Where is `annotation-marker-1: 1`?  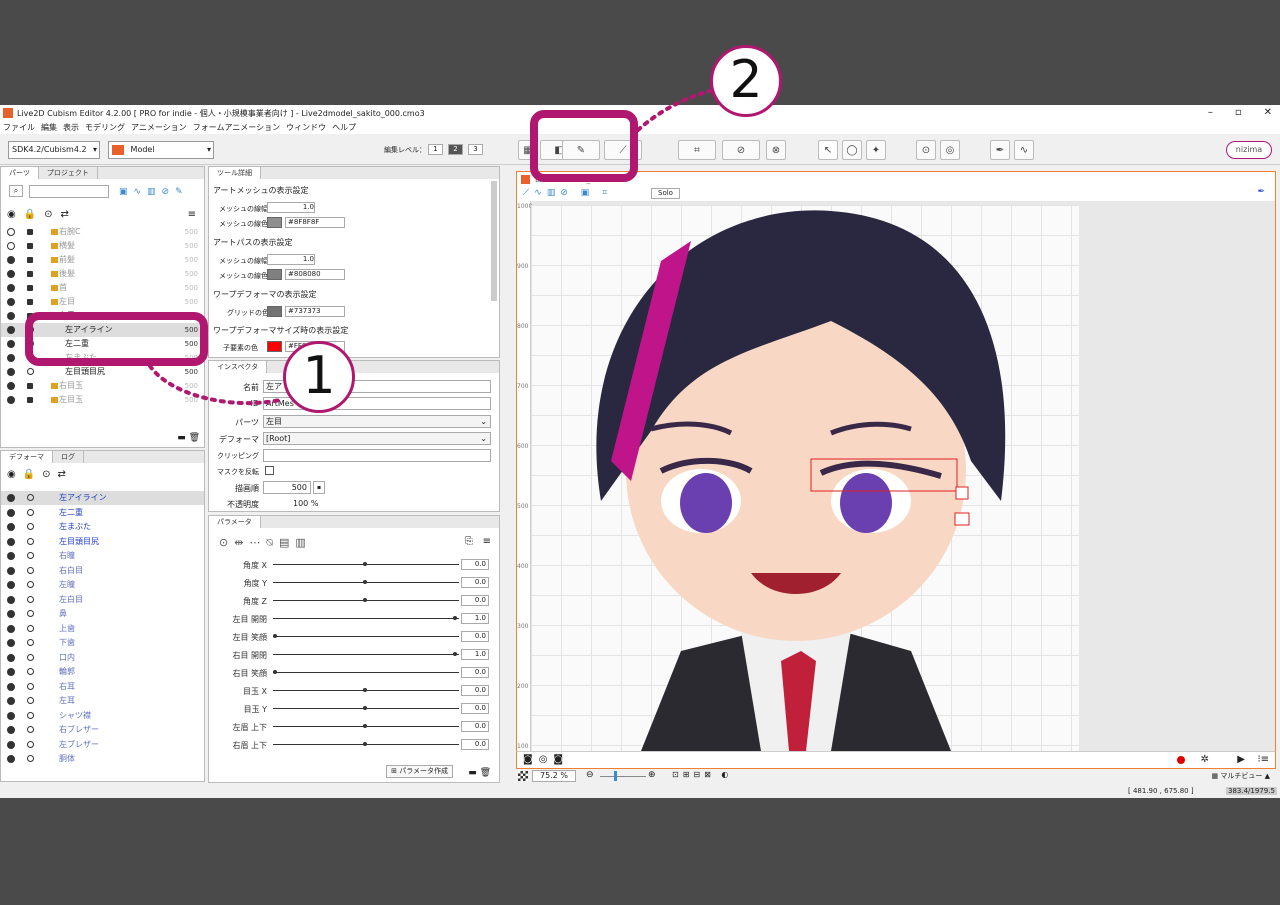 annotation-marker-1: 1 is located at coordinates (319, 377).